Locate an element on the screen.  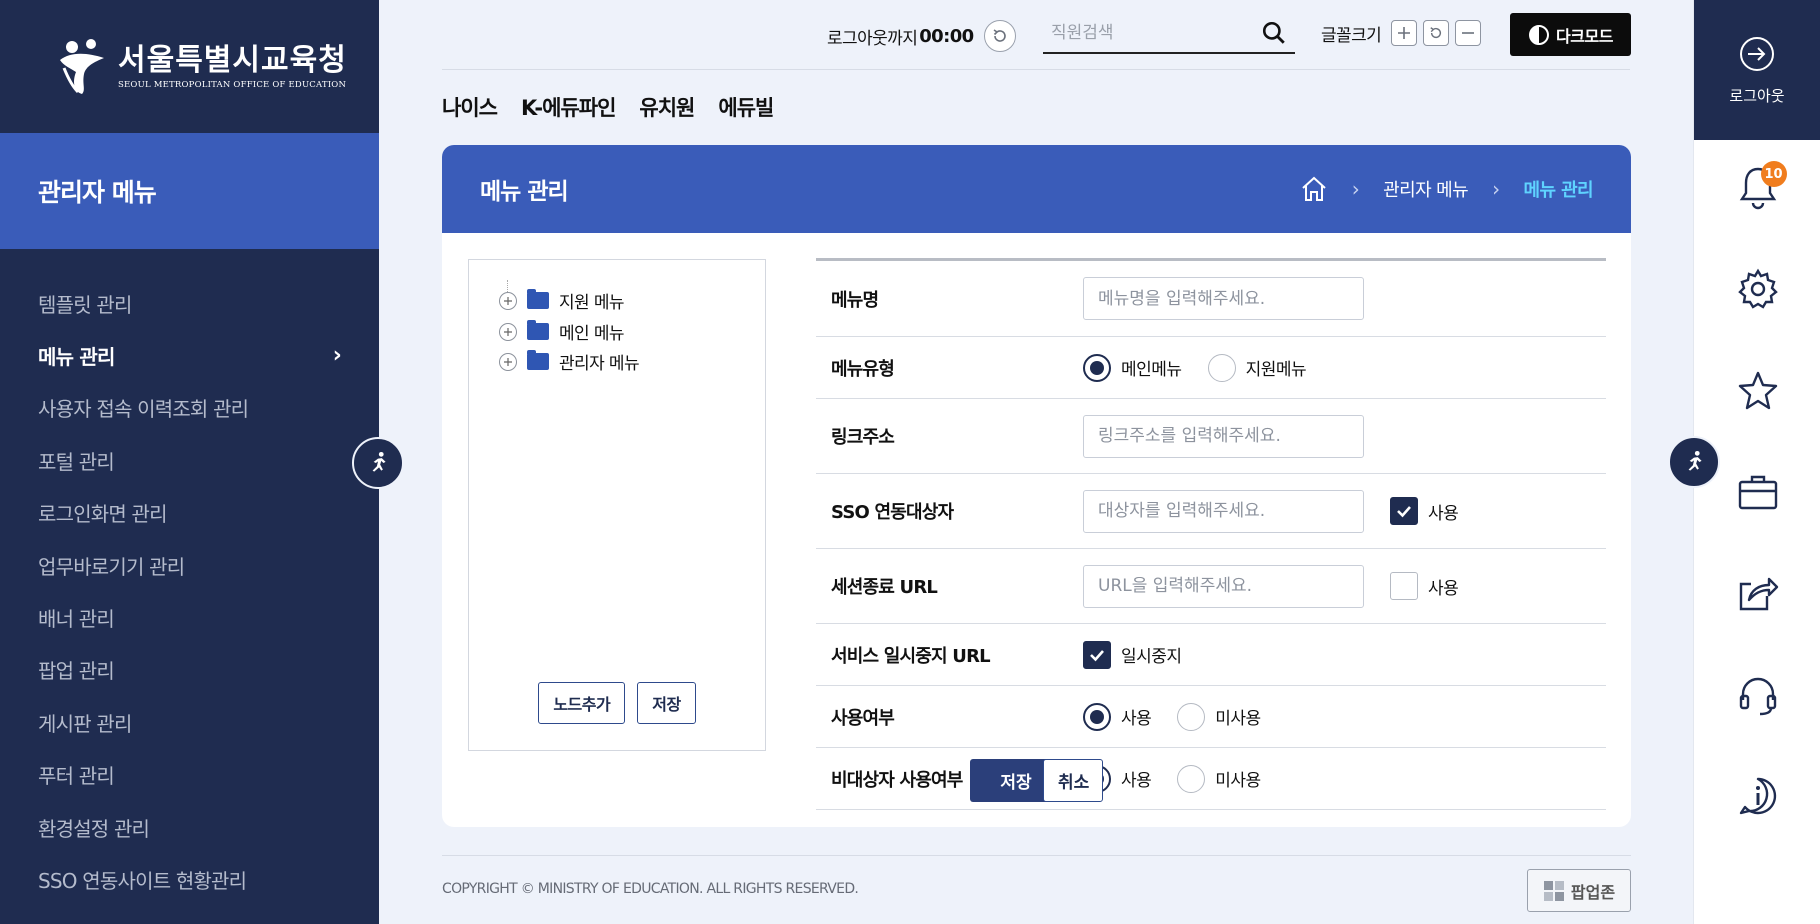
favorites-button is located at coordinates (1757, 391).